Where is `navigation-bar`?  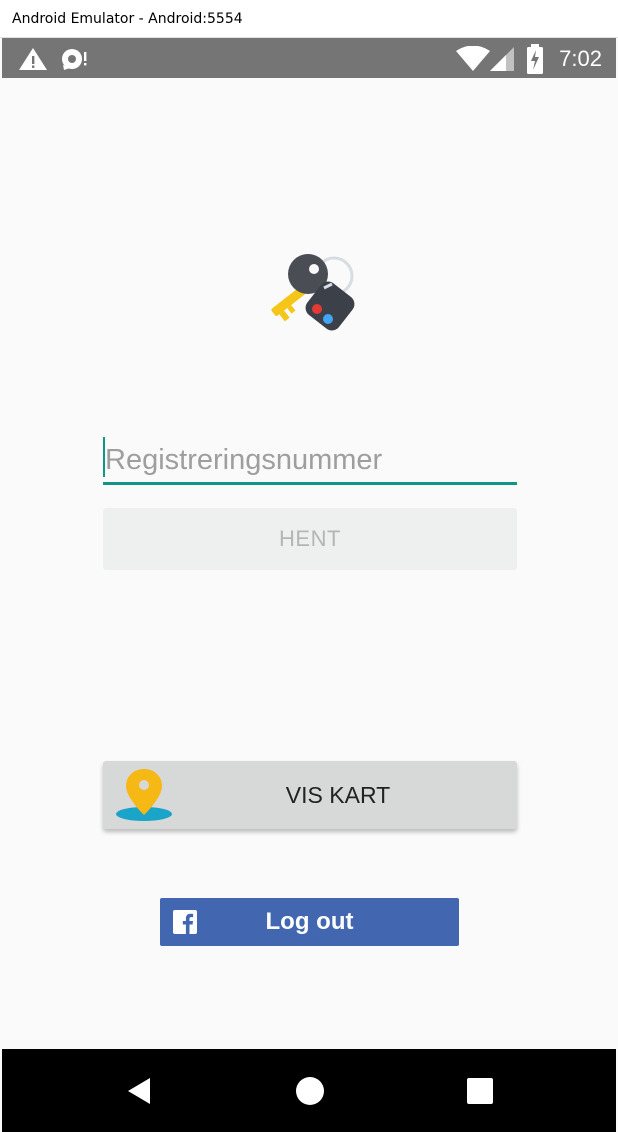
navigation-bar is located at coordinates (309, 1090).